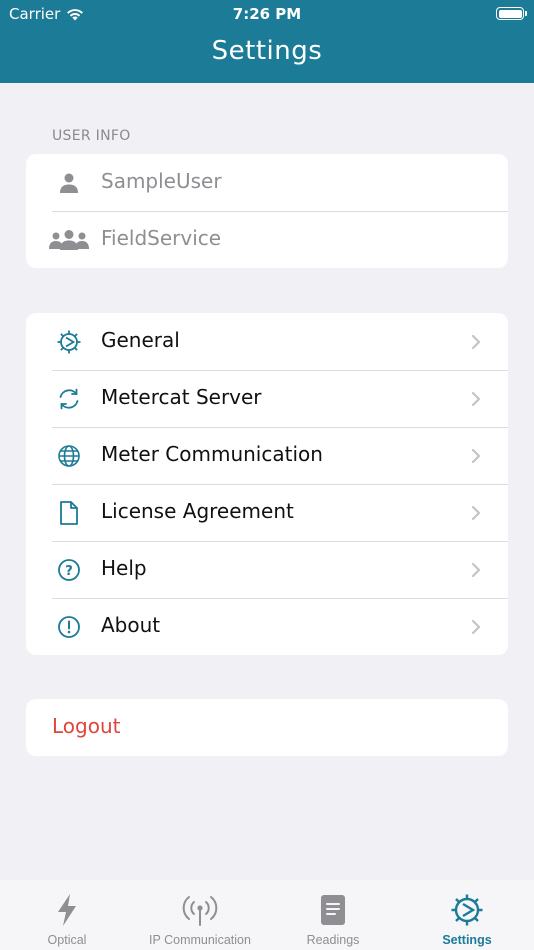 The height and width of the screenshot is (950, 534). Describe the element at coordinates (69, 399) in the screenshot. I see `sync-icon` at that location.